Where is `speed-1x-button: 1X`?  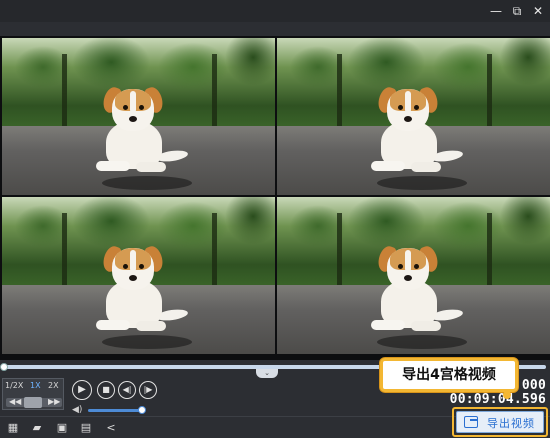 speed-1x-button: 1X is located at coordinates (35, 385).